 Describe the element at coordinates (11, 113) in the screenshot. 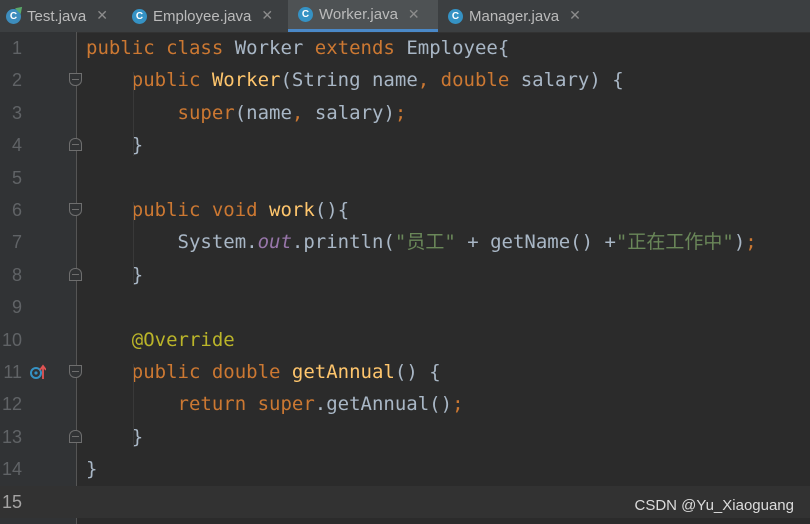

I see `line-number: 3` at that location.